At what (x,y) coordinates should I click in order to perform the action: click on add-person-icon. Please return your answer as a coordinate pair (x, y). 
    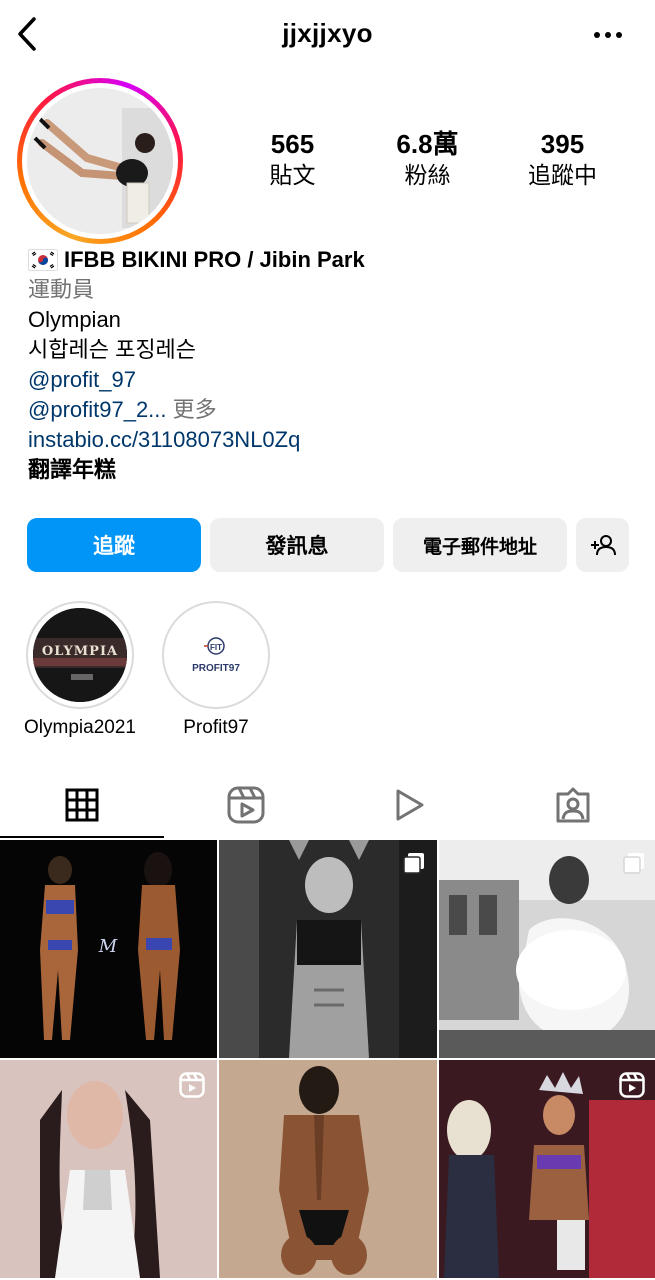
    Looking at the image, I should click on (603, 545).